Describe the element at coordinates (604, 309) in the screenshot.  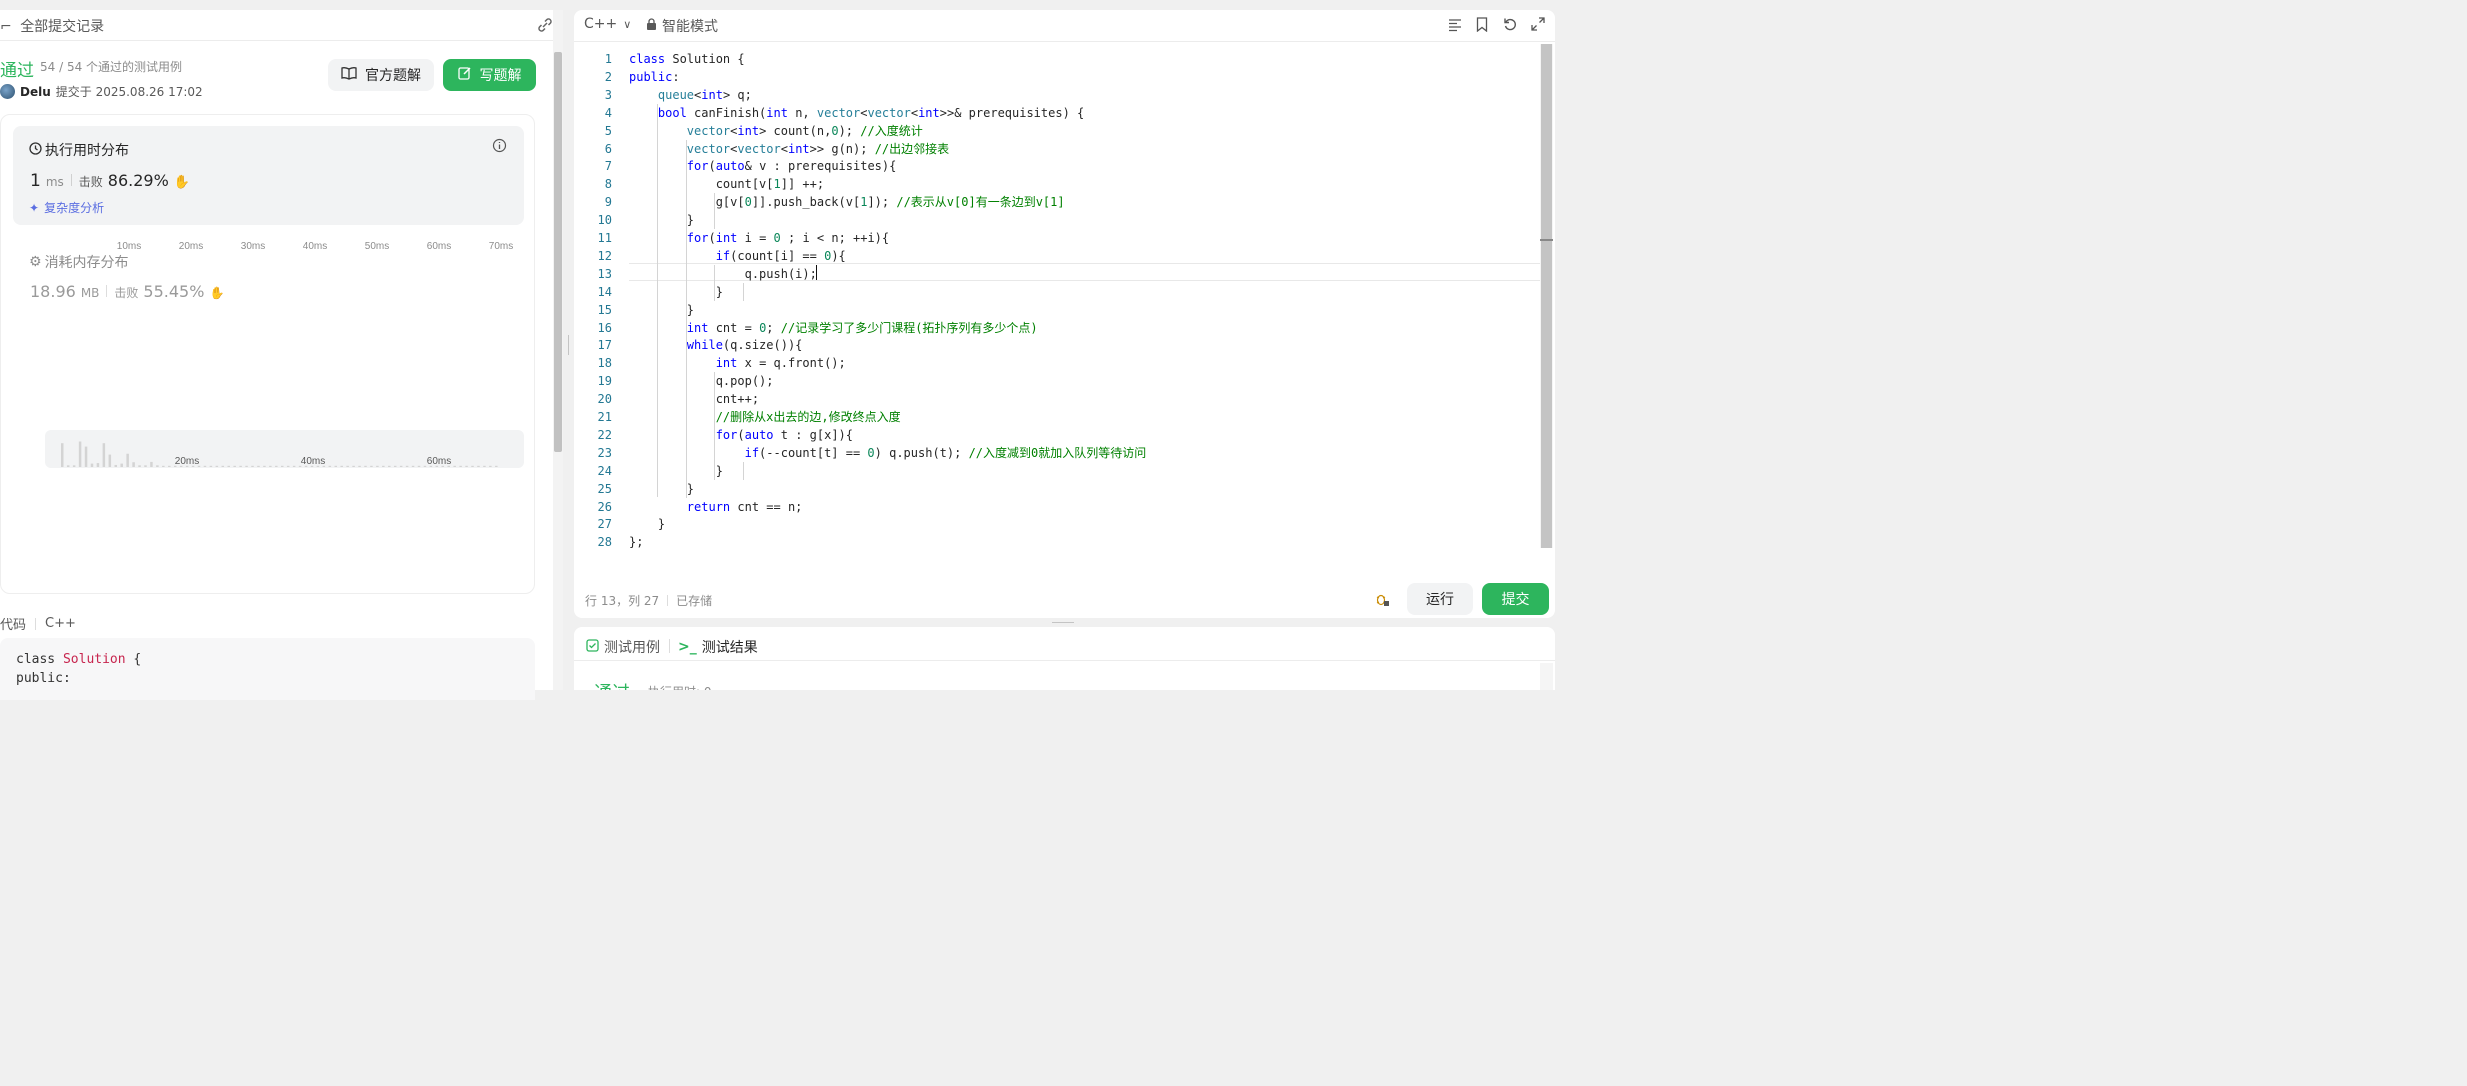
I see `line-number: 15` at that location.